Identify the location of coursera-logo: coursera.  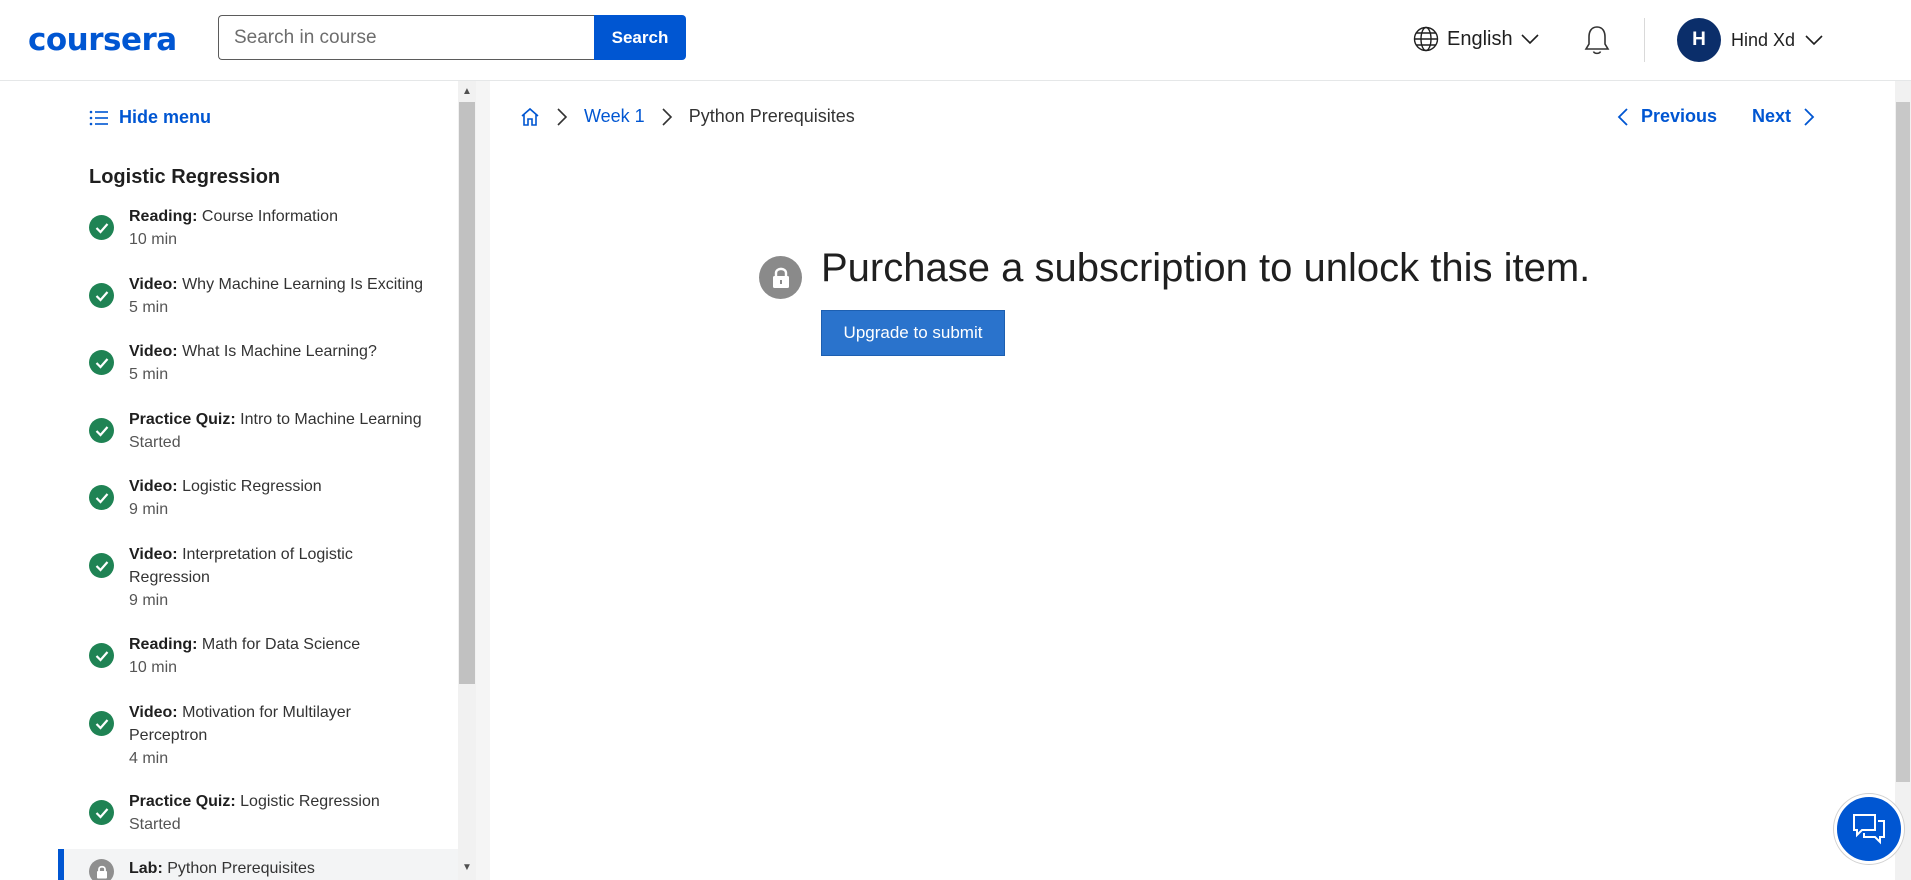
(102, 40).